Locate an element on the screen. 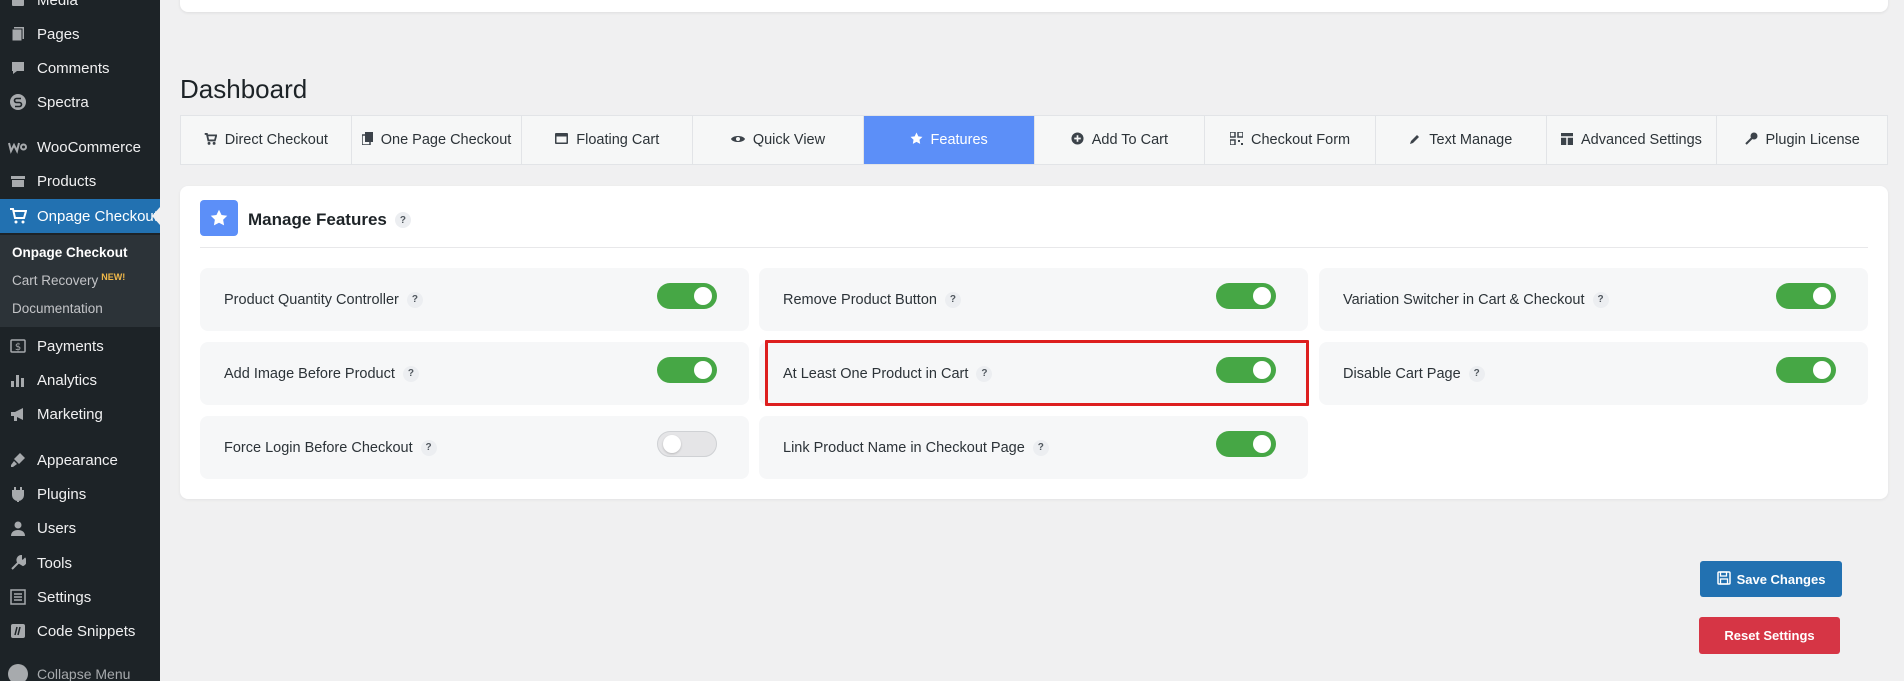 This screenshot has width=1904, height=681. collapse-menu-button: Collapse Menu is located at coordinates (65, 672).